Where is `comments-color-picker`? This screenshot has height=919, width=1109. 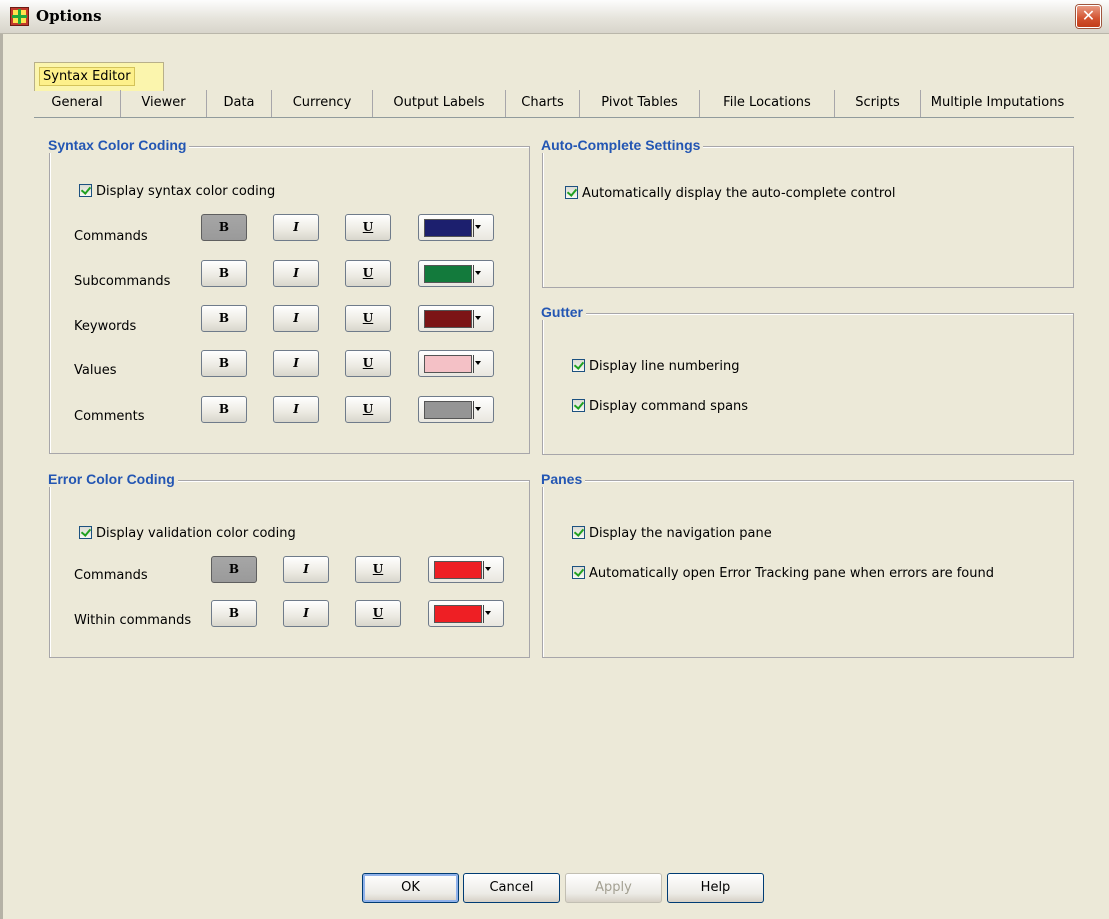 comments-color-picker is located at coordinates (456, 409).